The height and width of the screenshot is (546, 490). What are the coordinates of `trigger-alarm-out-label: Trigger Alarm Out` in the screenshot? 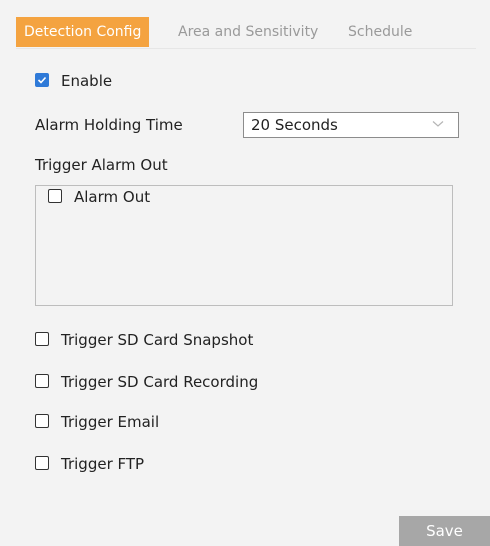 It's located at (101, 165).